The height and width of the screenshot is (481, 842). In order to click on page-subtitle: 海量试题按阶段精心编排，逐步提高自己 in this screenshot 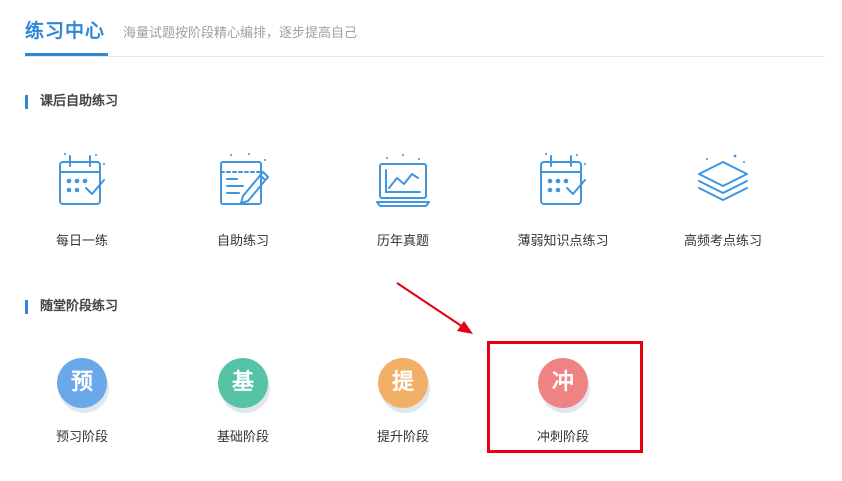, I will do `click(240, 33)`.